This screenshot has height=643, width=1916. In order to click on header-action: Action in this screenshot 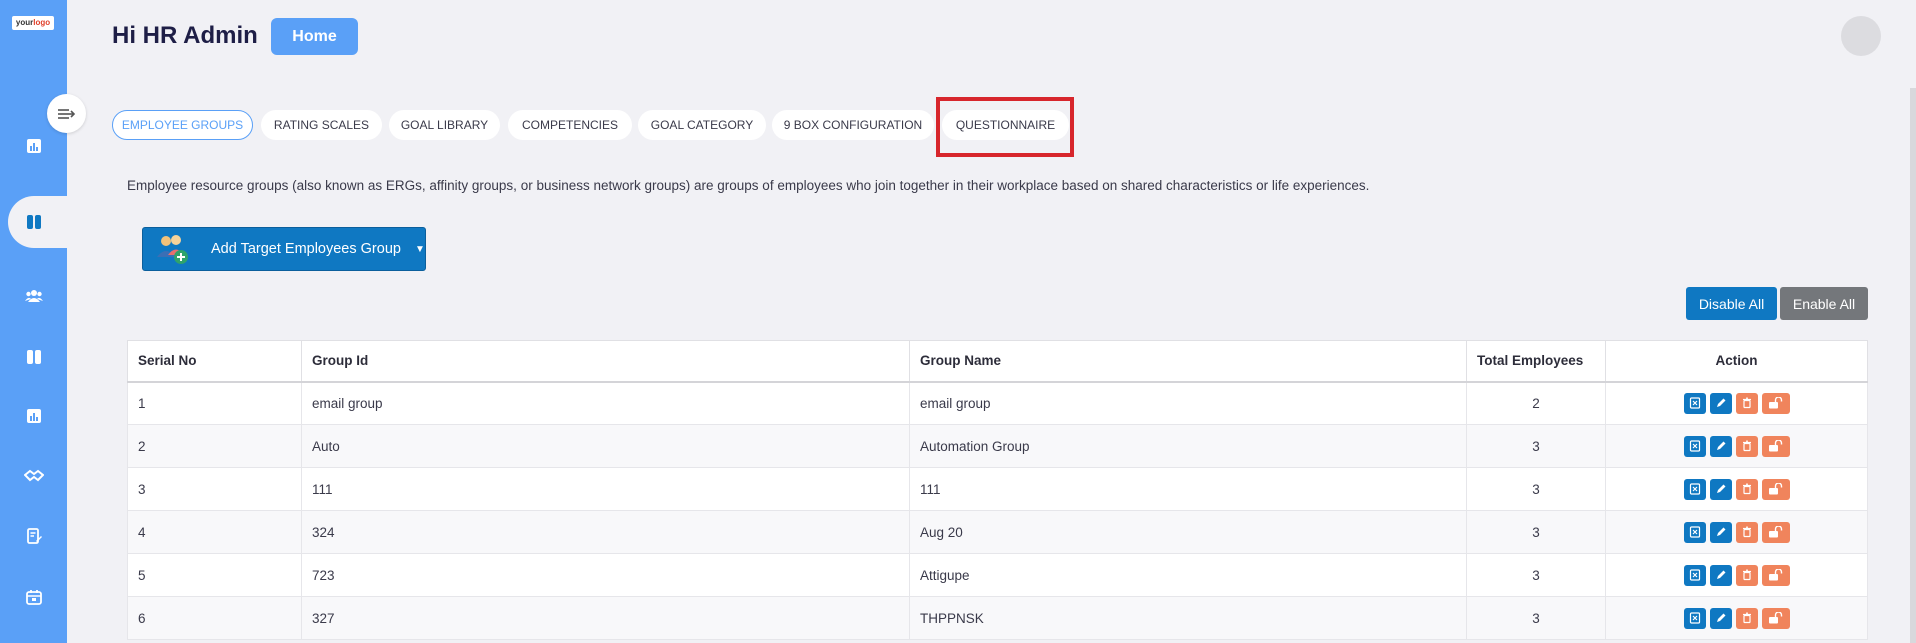, I will do `click(1736, 361)`.